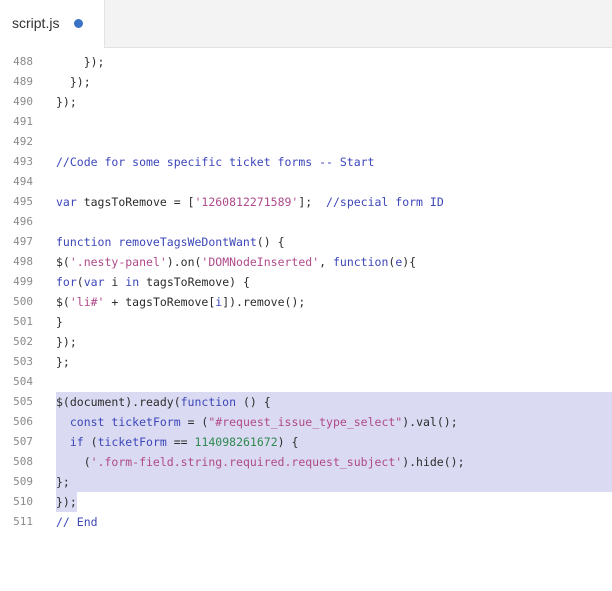  I want to click on code-token: // End, so click(77, 522).